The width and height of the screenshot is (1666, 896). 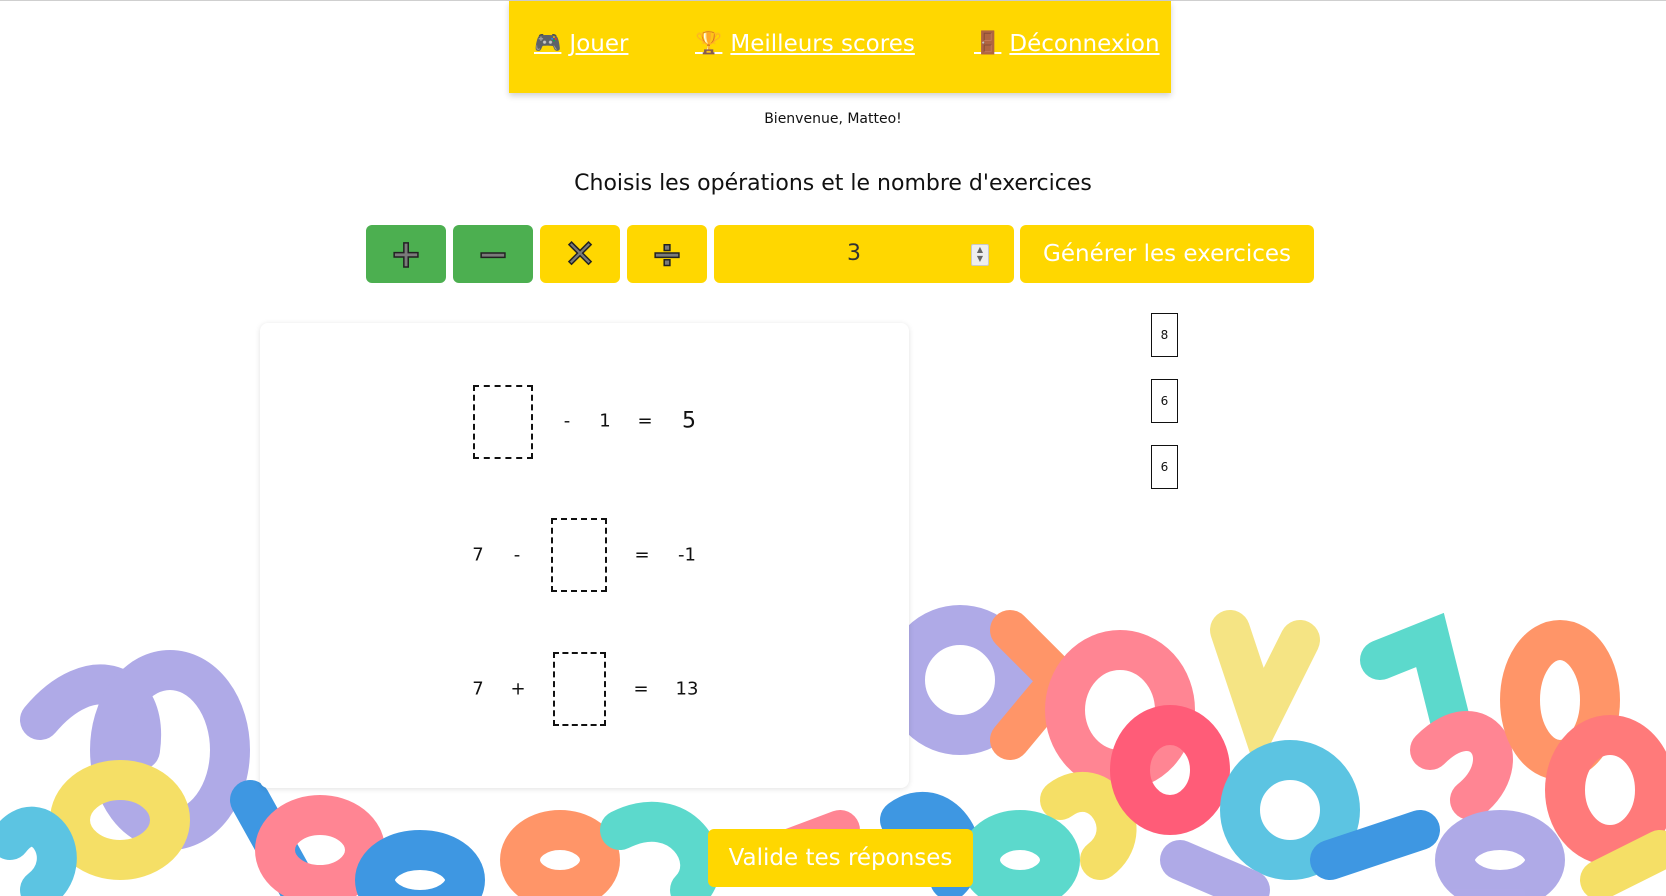 I want to click on door-icon: 🚪, so click(x=988, y=43).